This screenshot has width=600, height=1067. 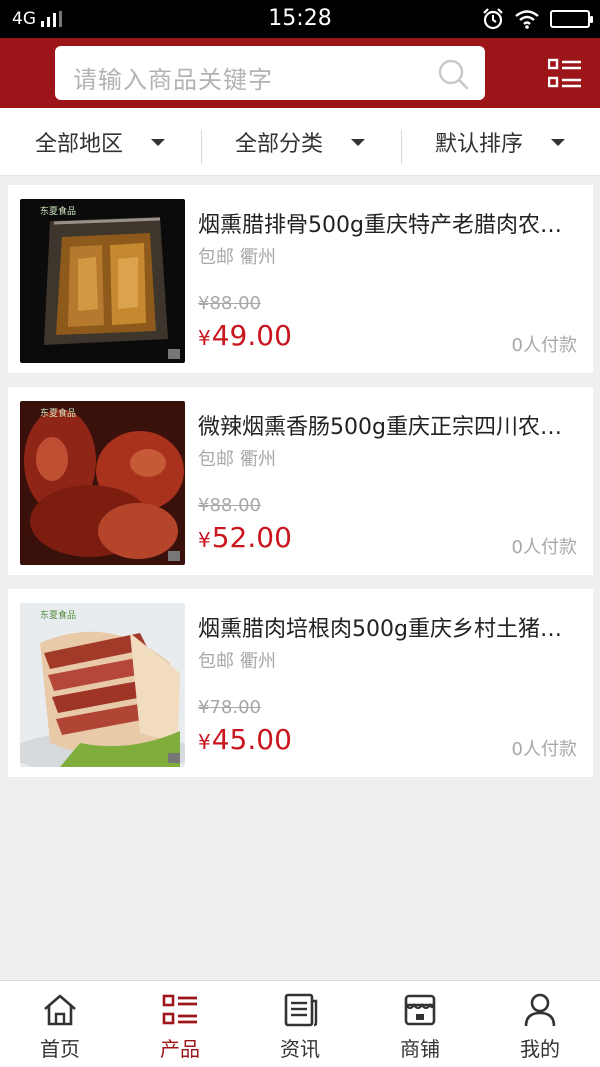 What do you see at coordinates (179, 1009) in the screenshot?
I see `product-list-icon` at bounding box center [179, 1009].